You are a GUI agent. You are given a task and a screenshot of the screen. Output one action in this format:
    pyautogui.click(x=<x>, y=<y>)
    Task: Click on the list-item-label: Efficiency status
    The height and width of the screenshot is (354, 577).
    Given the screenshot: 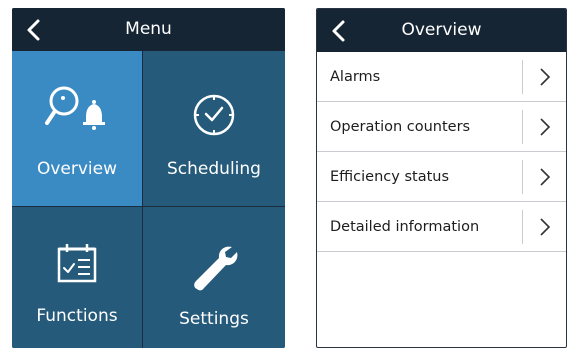 What is the action you would take?
    pyautogui.click(x=390, y=177)
    